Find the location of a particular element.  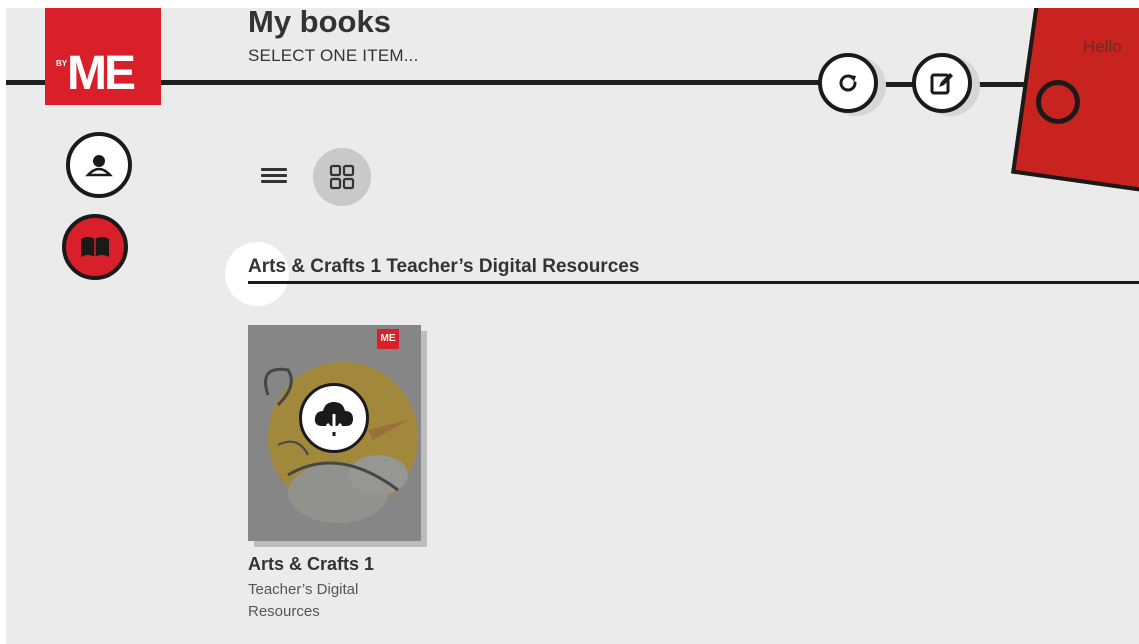

download-button is located at coordinates (334, 418).